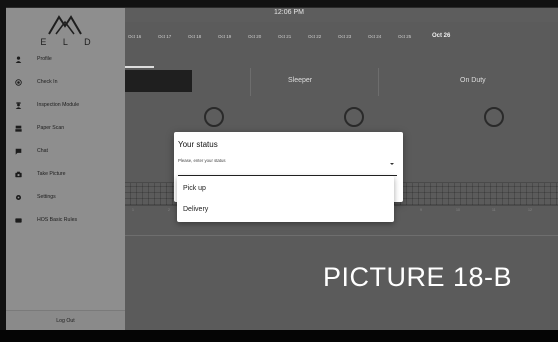 Image resolution: width=558 pixels, height=342 pixels. I want to click on logout-button: Log Out, so click(65, 320).